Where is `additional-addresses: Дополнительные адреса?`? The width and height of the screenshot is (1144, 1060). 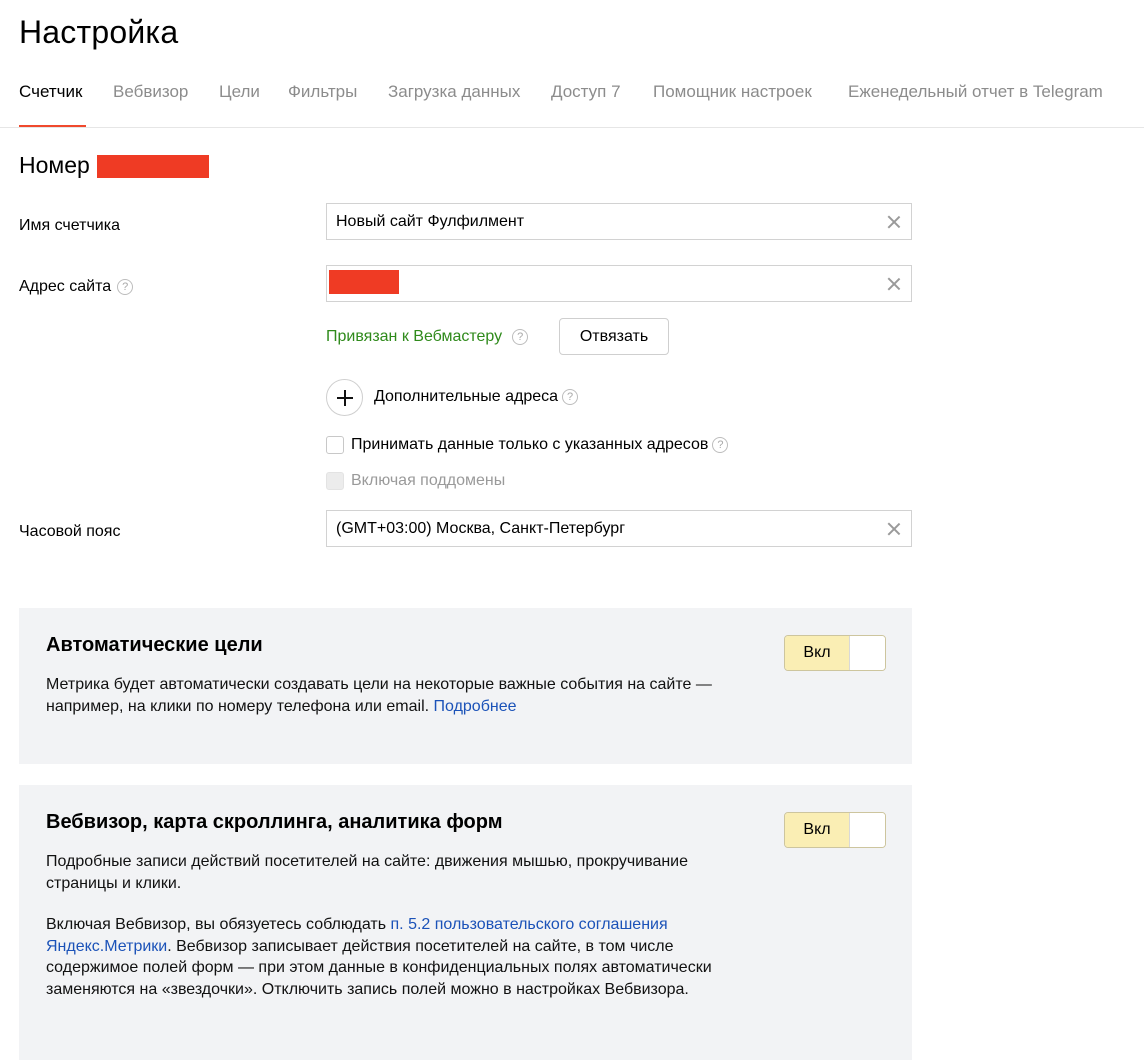
additional-addresses: Дополнительные адреса? is located at coordinates (476, 397).